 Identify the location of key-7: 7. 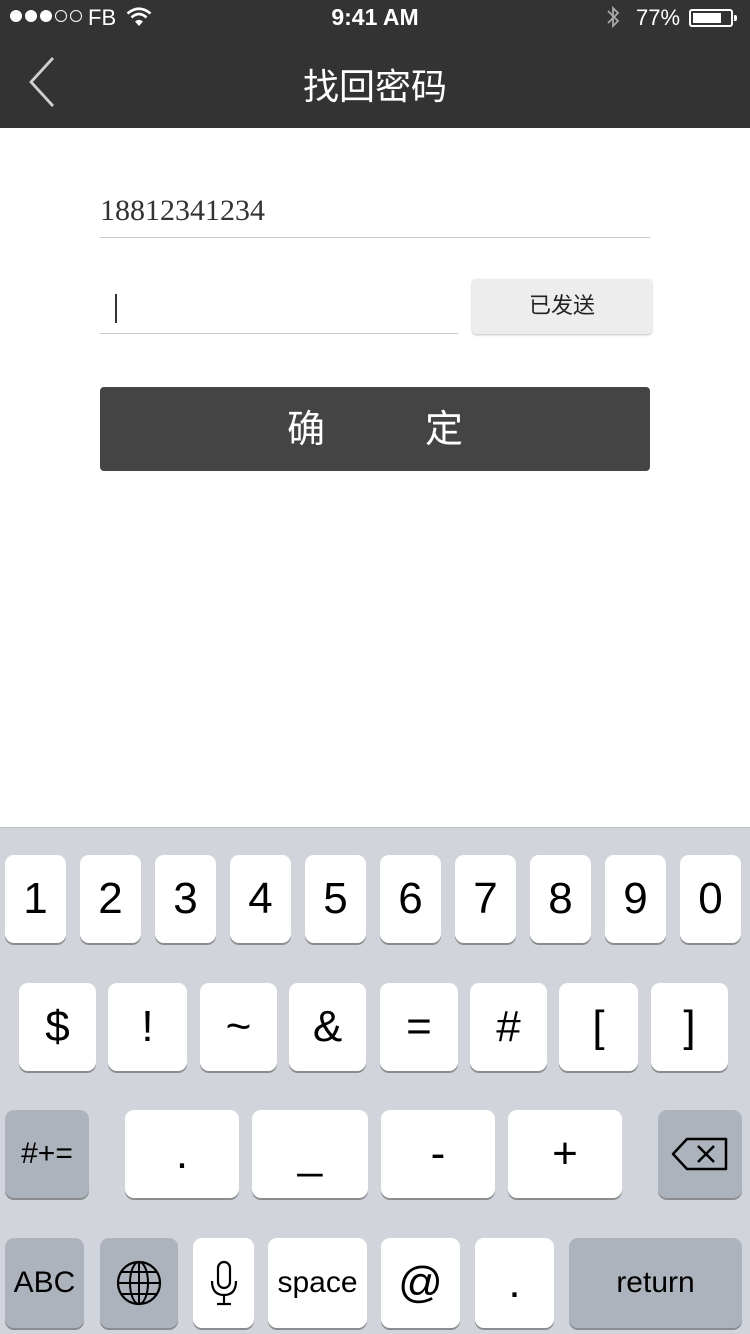
(485, 899).